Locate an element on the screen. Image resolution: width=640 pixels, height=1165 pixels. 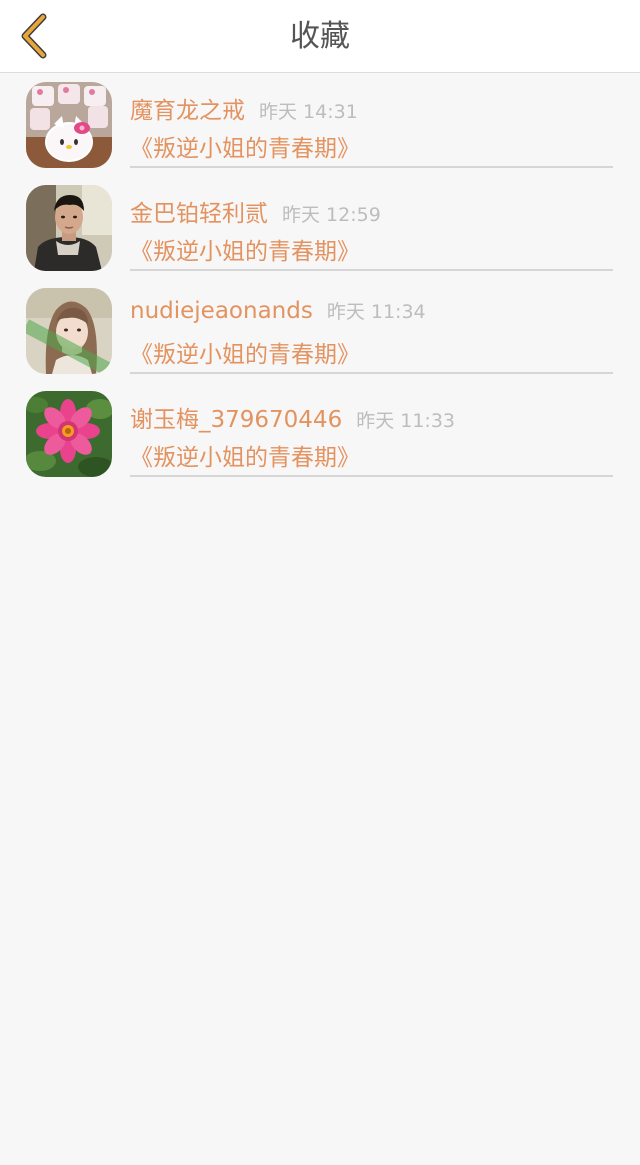
list-item: 魔育龙之戒 昨天 14:31 《叛逆小姐的青春期》 is located at coordinates (320, 124).